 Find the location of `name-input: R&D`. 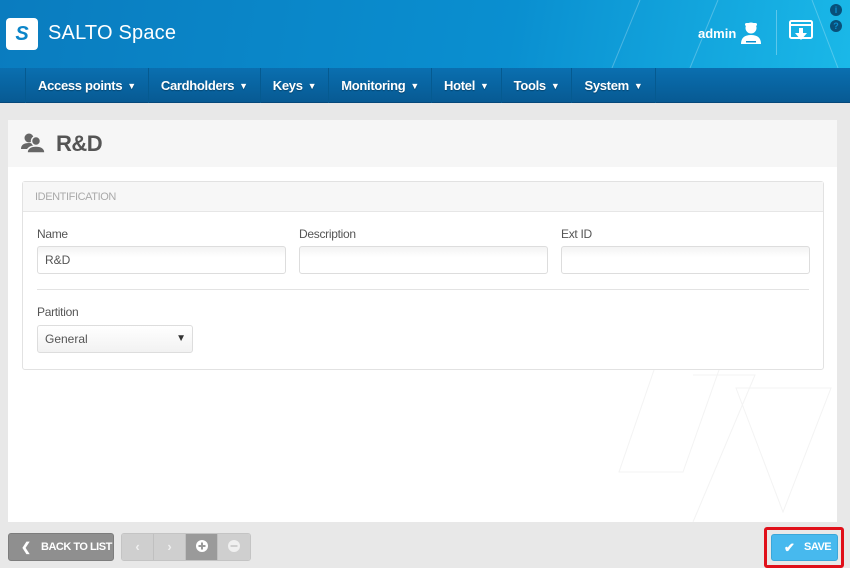

name-input: R&D is located at coordinates (161, 260).